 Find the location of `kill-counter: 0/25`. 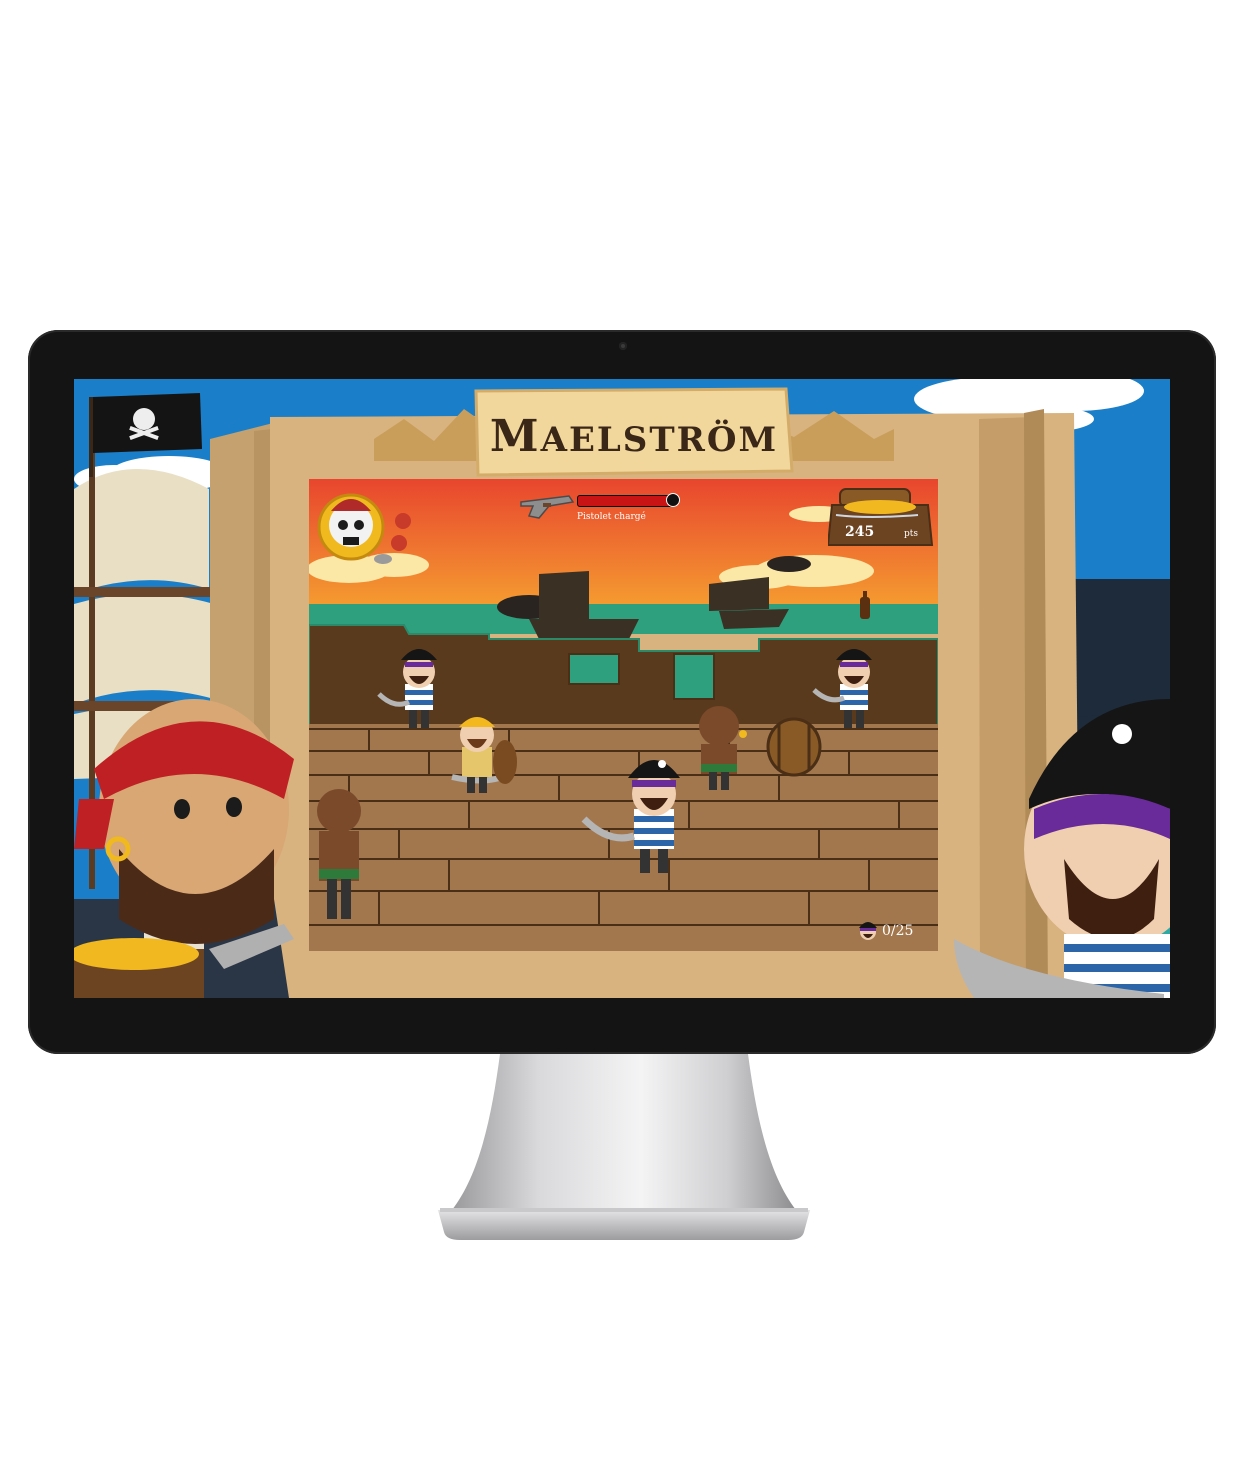

kill-counter: 0/25 is located at coordinates (898, 931).